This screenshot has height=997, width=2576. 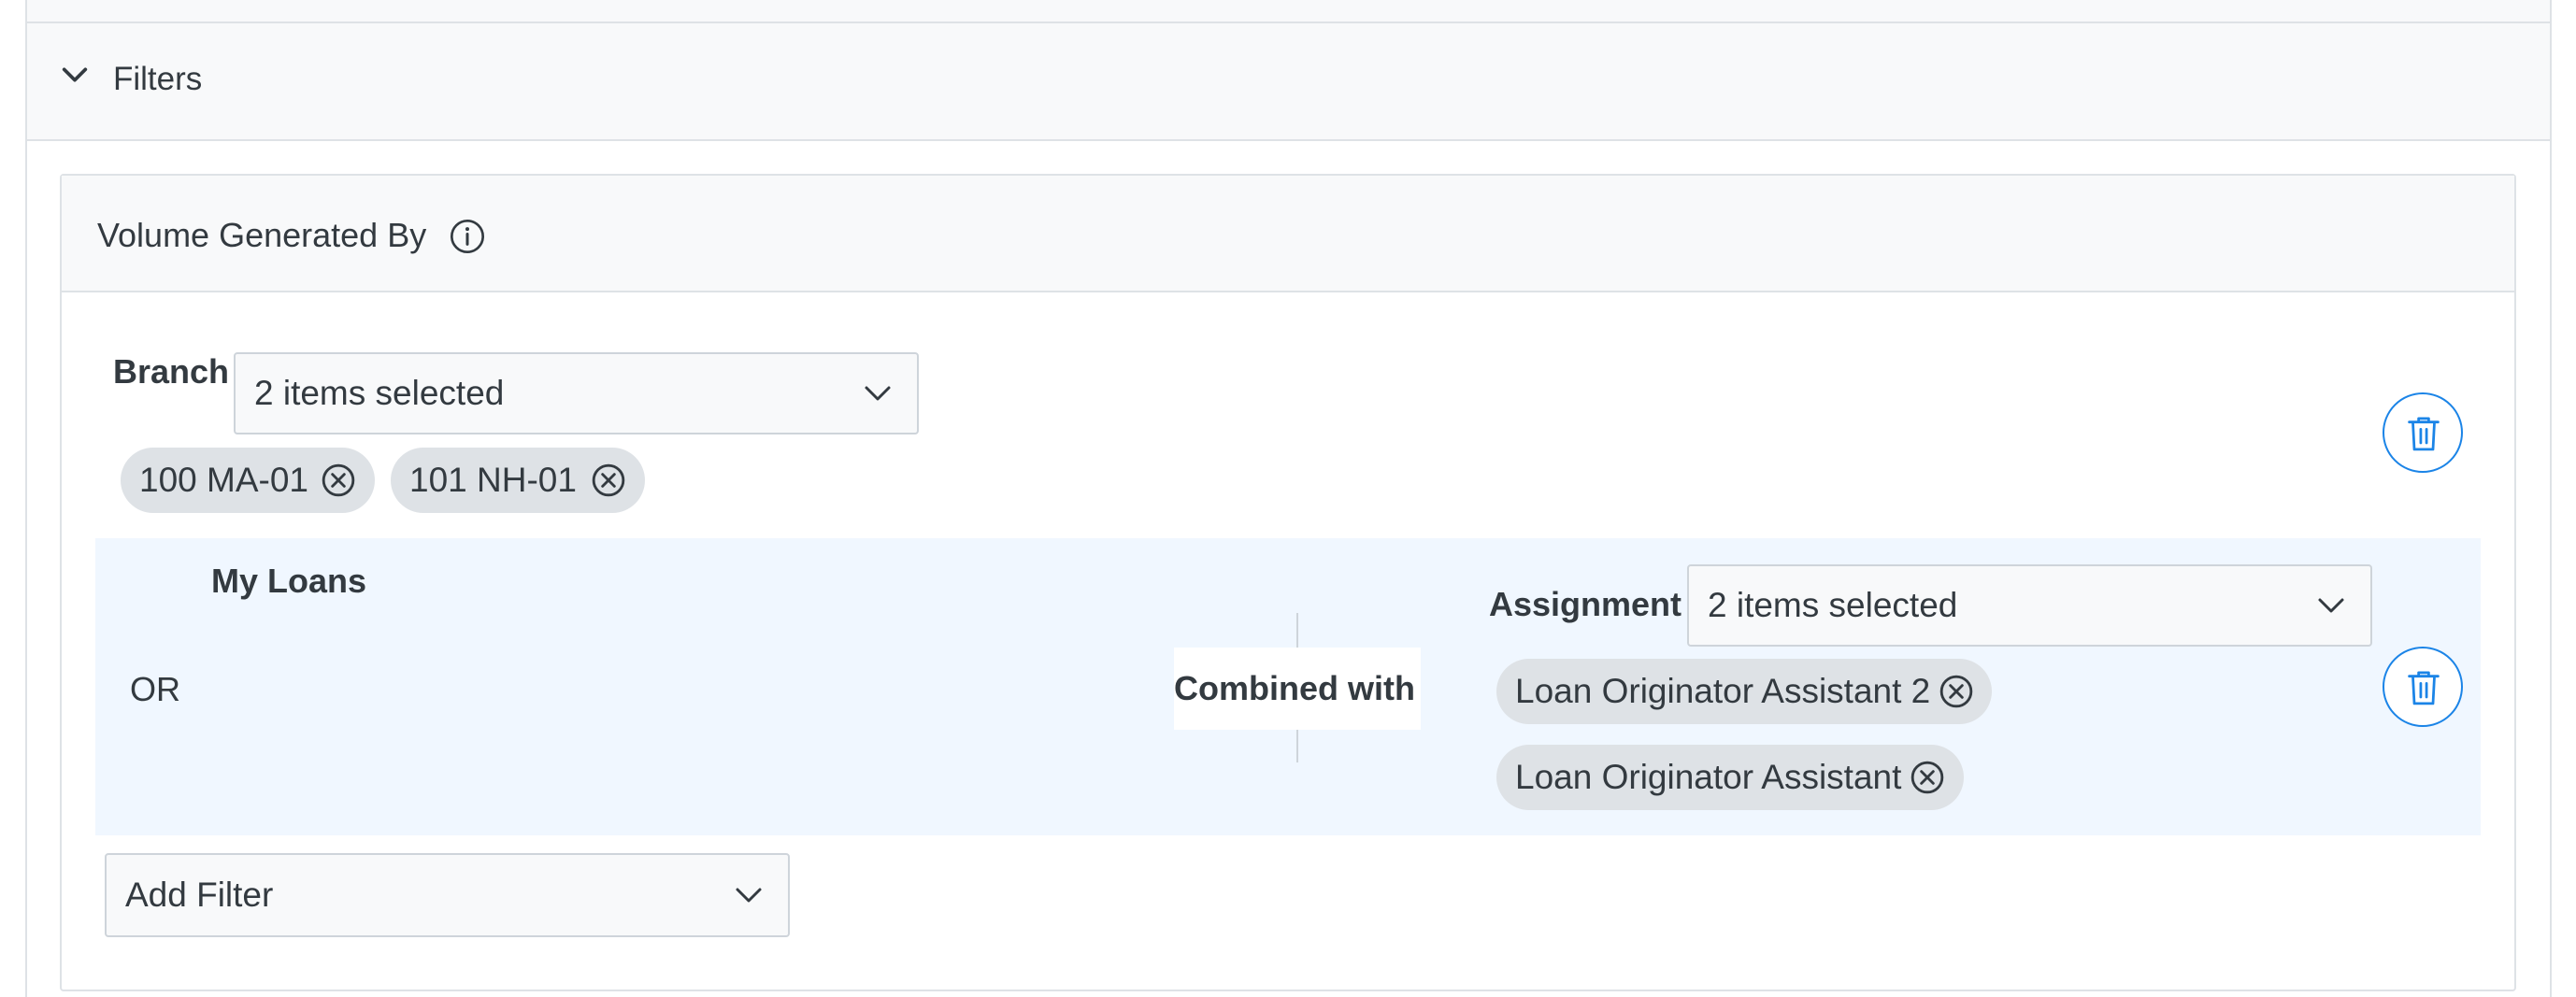 What do you see at coordinates (1585, 604) in the screenshot?
I see `assignment-label: Assignment` at bounding box center [1585, 604].